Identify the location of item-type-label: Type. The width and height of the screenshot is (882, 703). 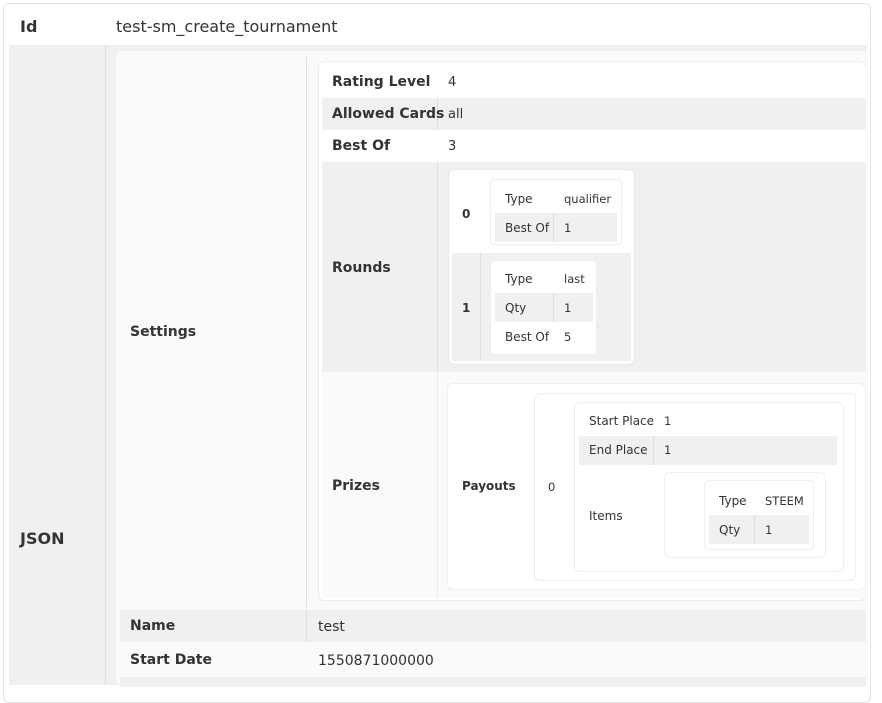
(733, 501).